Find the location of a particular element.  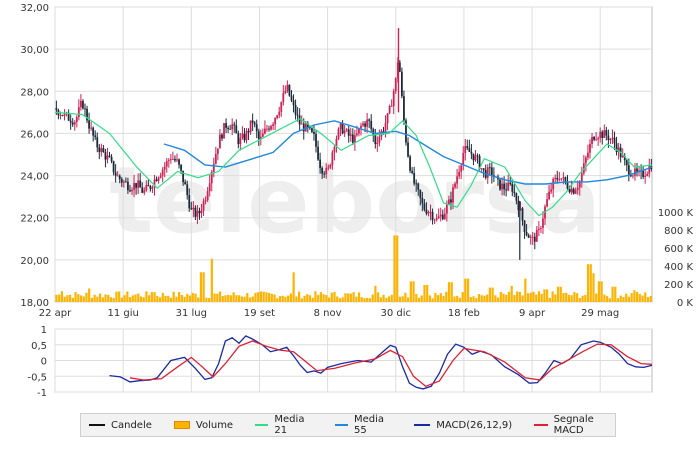

price-tick-label: 32,00 is located at coordinates (34, 8).